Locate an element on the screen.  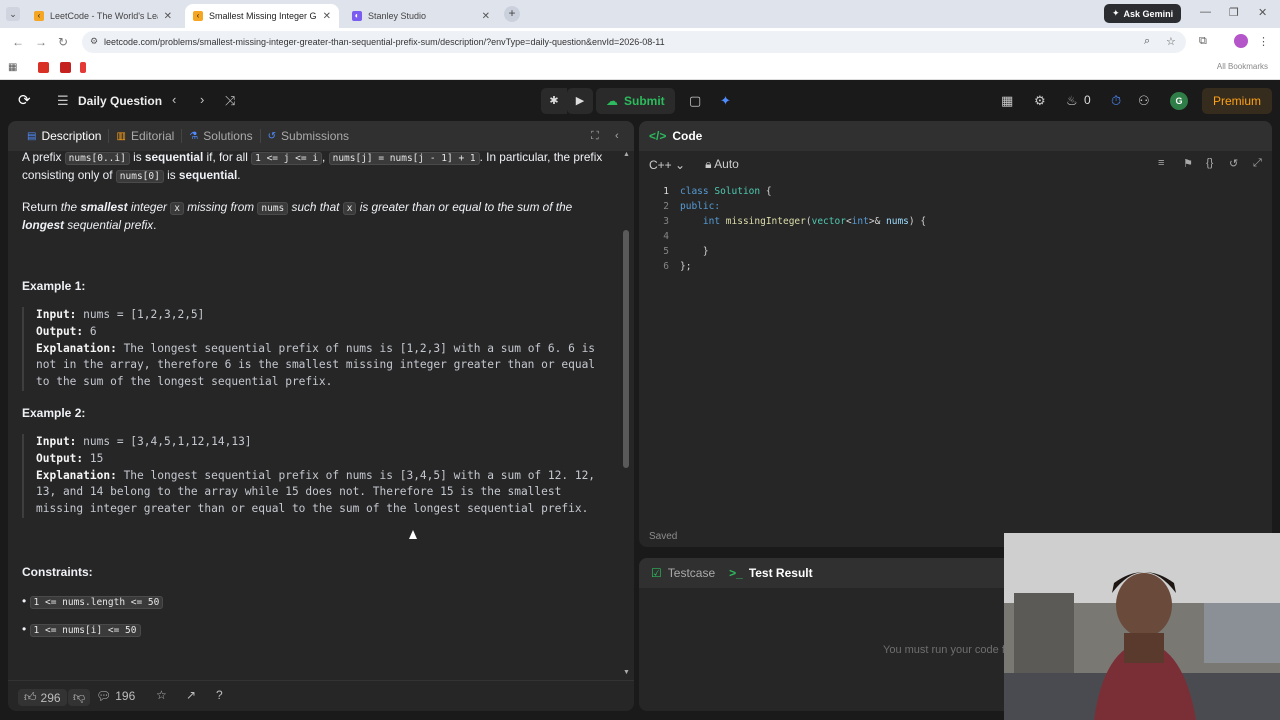
tab-search-icon: ⌄ is located at coordinates (13, 14).